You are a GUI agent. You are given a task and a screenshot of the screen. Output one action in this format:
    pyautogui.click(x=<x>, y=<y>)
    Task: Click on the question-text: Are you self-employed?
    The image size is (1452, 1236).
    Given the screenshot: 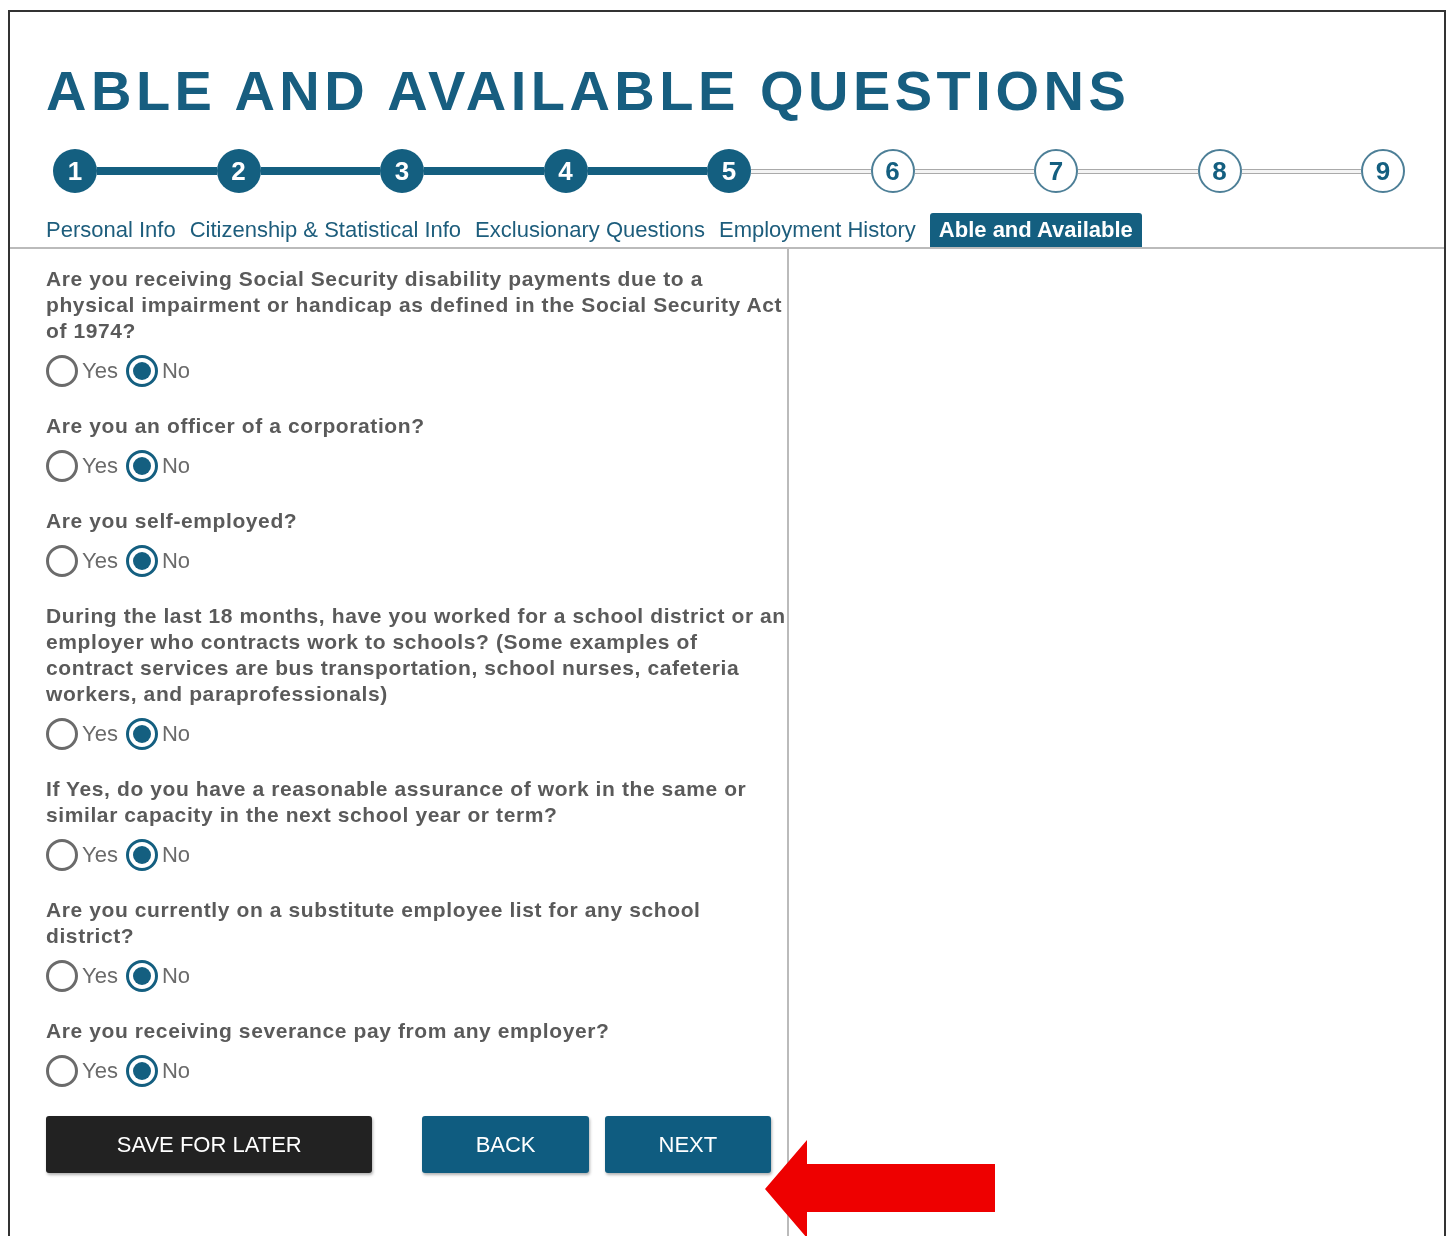 What is the action you would take?
    pyautogui.click(x=172, y=521)
    